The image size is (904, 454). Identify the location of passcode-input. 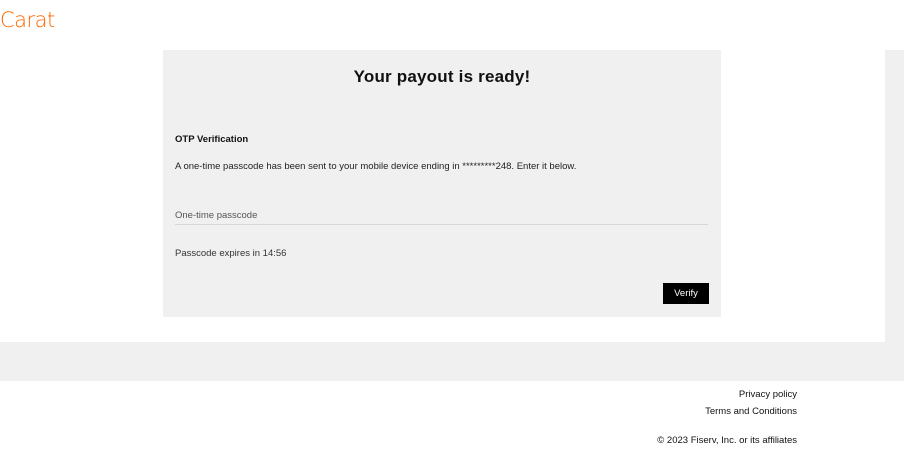
(441, 215).